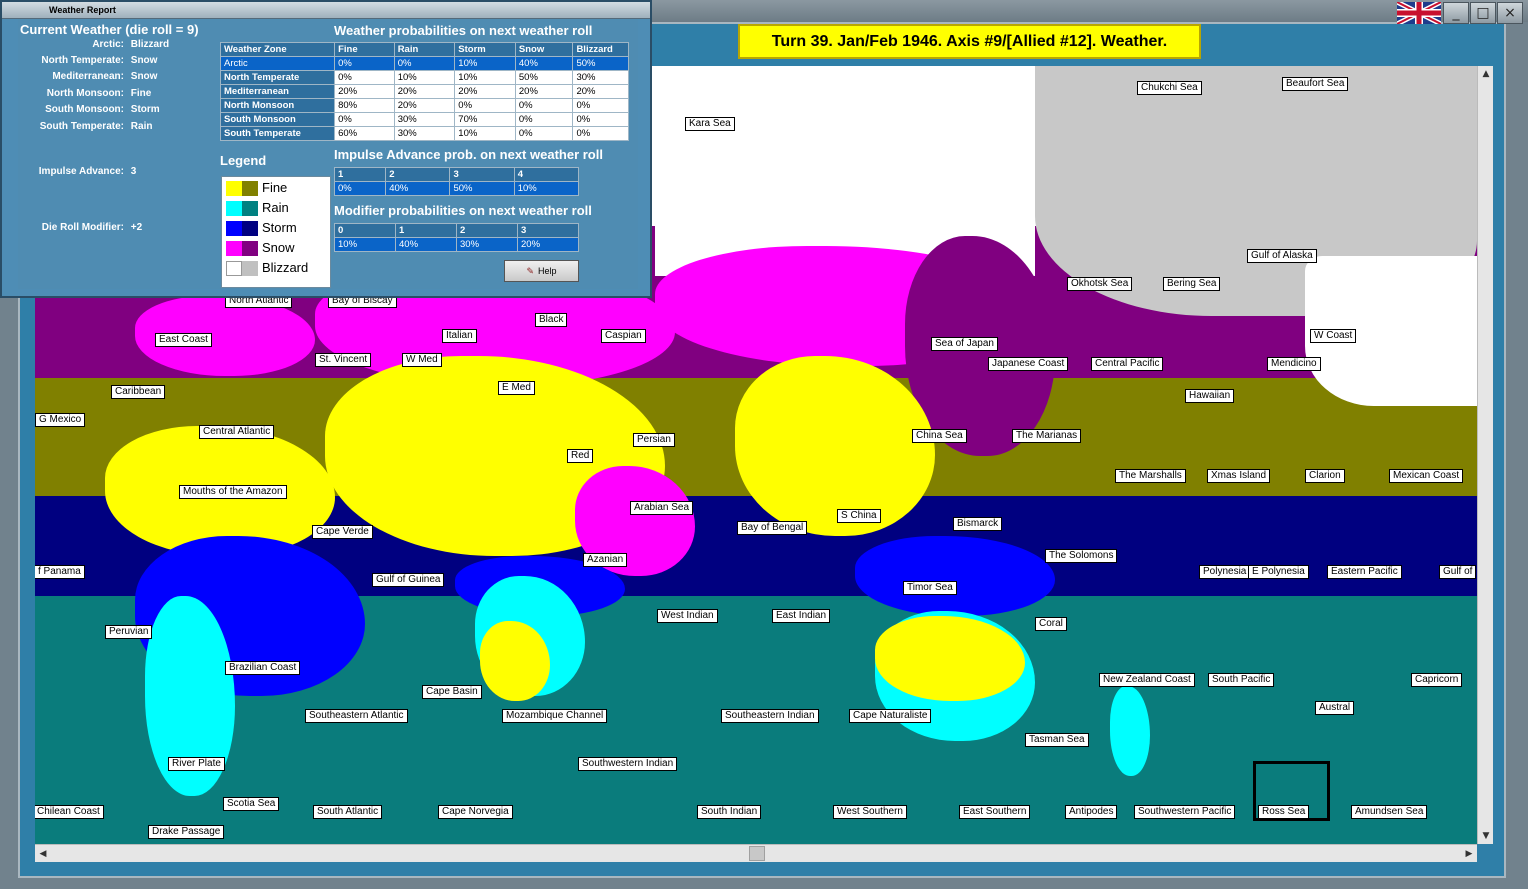 The height and width of the screenshot is (889, 1528). I want to click on scroll-up-icon: ▲, so click(1486, 74).